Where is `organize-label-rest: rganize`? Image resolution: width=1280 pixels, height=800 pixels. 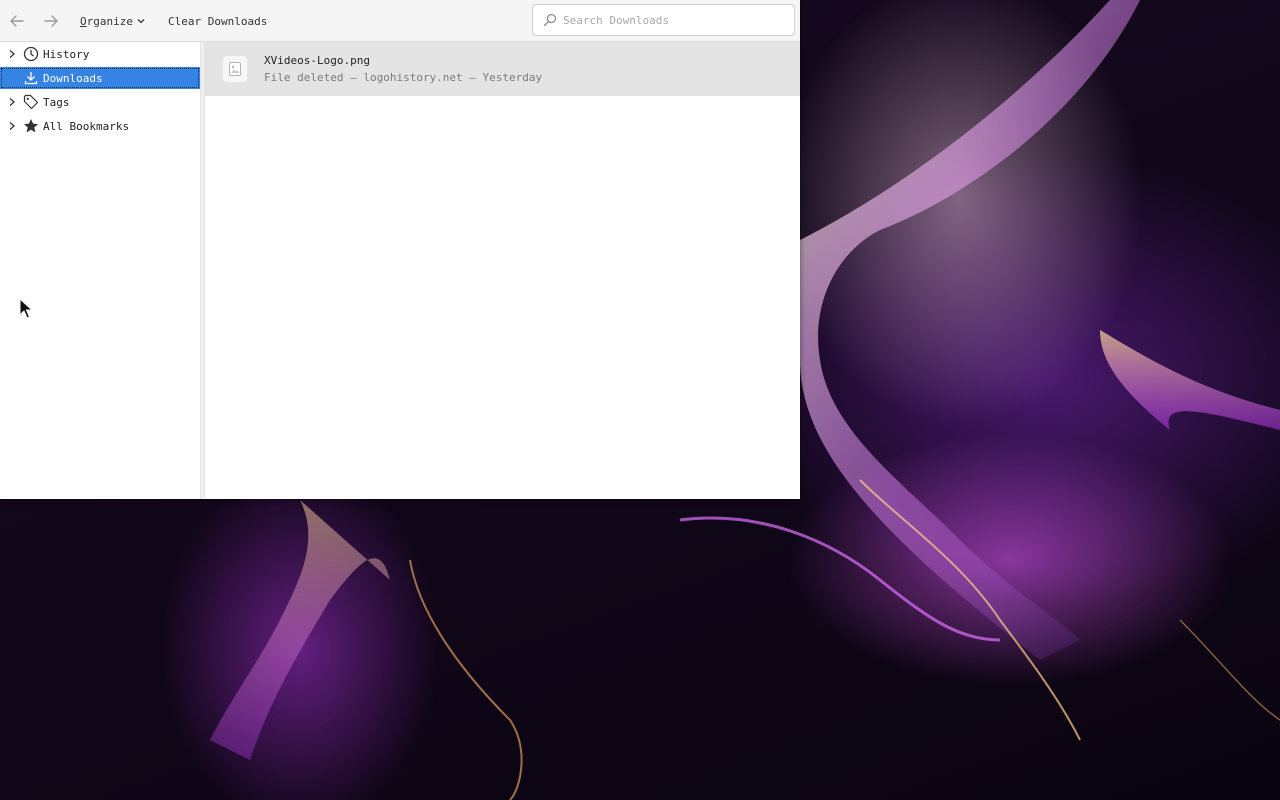 organize-label-rest: rganize is located at coordinates (109, 21).